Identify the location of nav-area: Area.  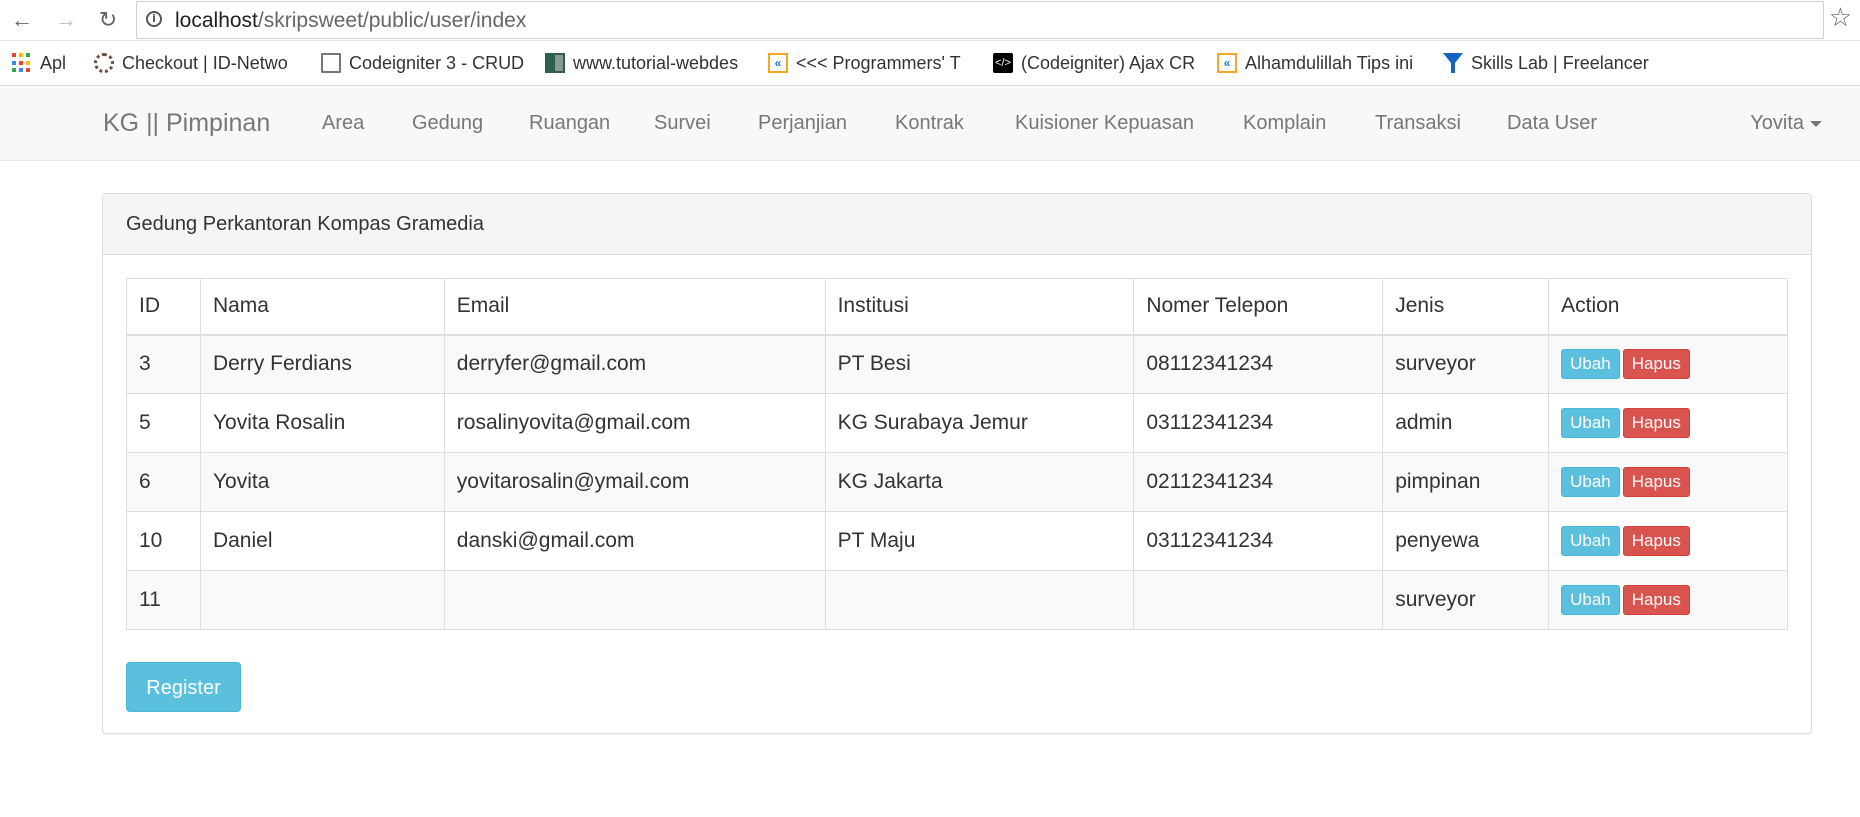
(343, 123).